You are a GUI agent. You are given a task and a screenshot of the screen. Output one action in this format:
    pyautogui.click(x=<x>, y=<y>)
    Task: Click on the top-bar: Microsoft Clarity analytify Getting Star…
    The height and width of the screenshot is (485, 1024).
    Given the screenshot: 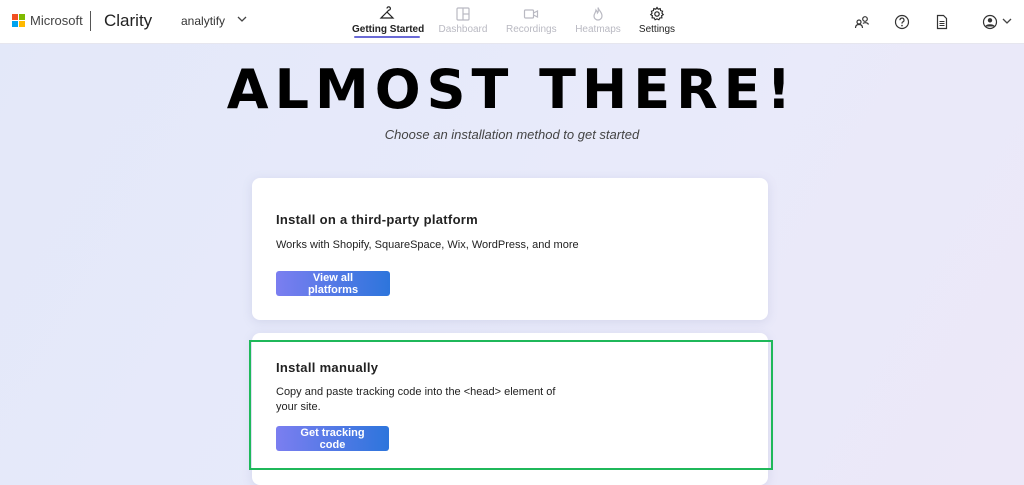 What is the action you would take?
    pyautogui.click(x=512, y=22)
    